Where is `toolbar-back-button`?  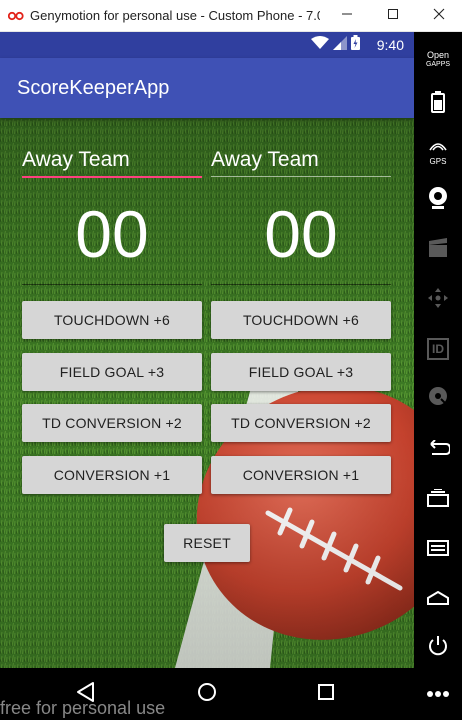 toolbar-back-button is located at coordinates (438, 450).